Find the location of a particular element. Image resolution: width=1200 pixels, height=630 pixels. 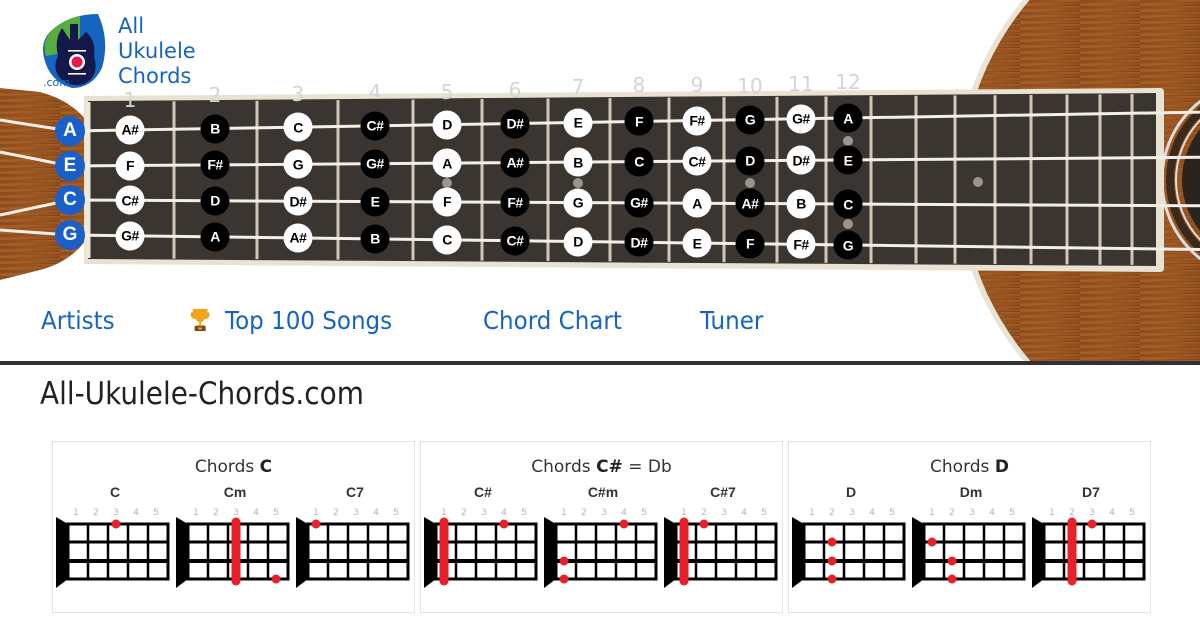

chord-group-title: Chords C# = Db is located at coordinates (601, 467).